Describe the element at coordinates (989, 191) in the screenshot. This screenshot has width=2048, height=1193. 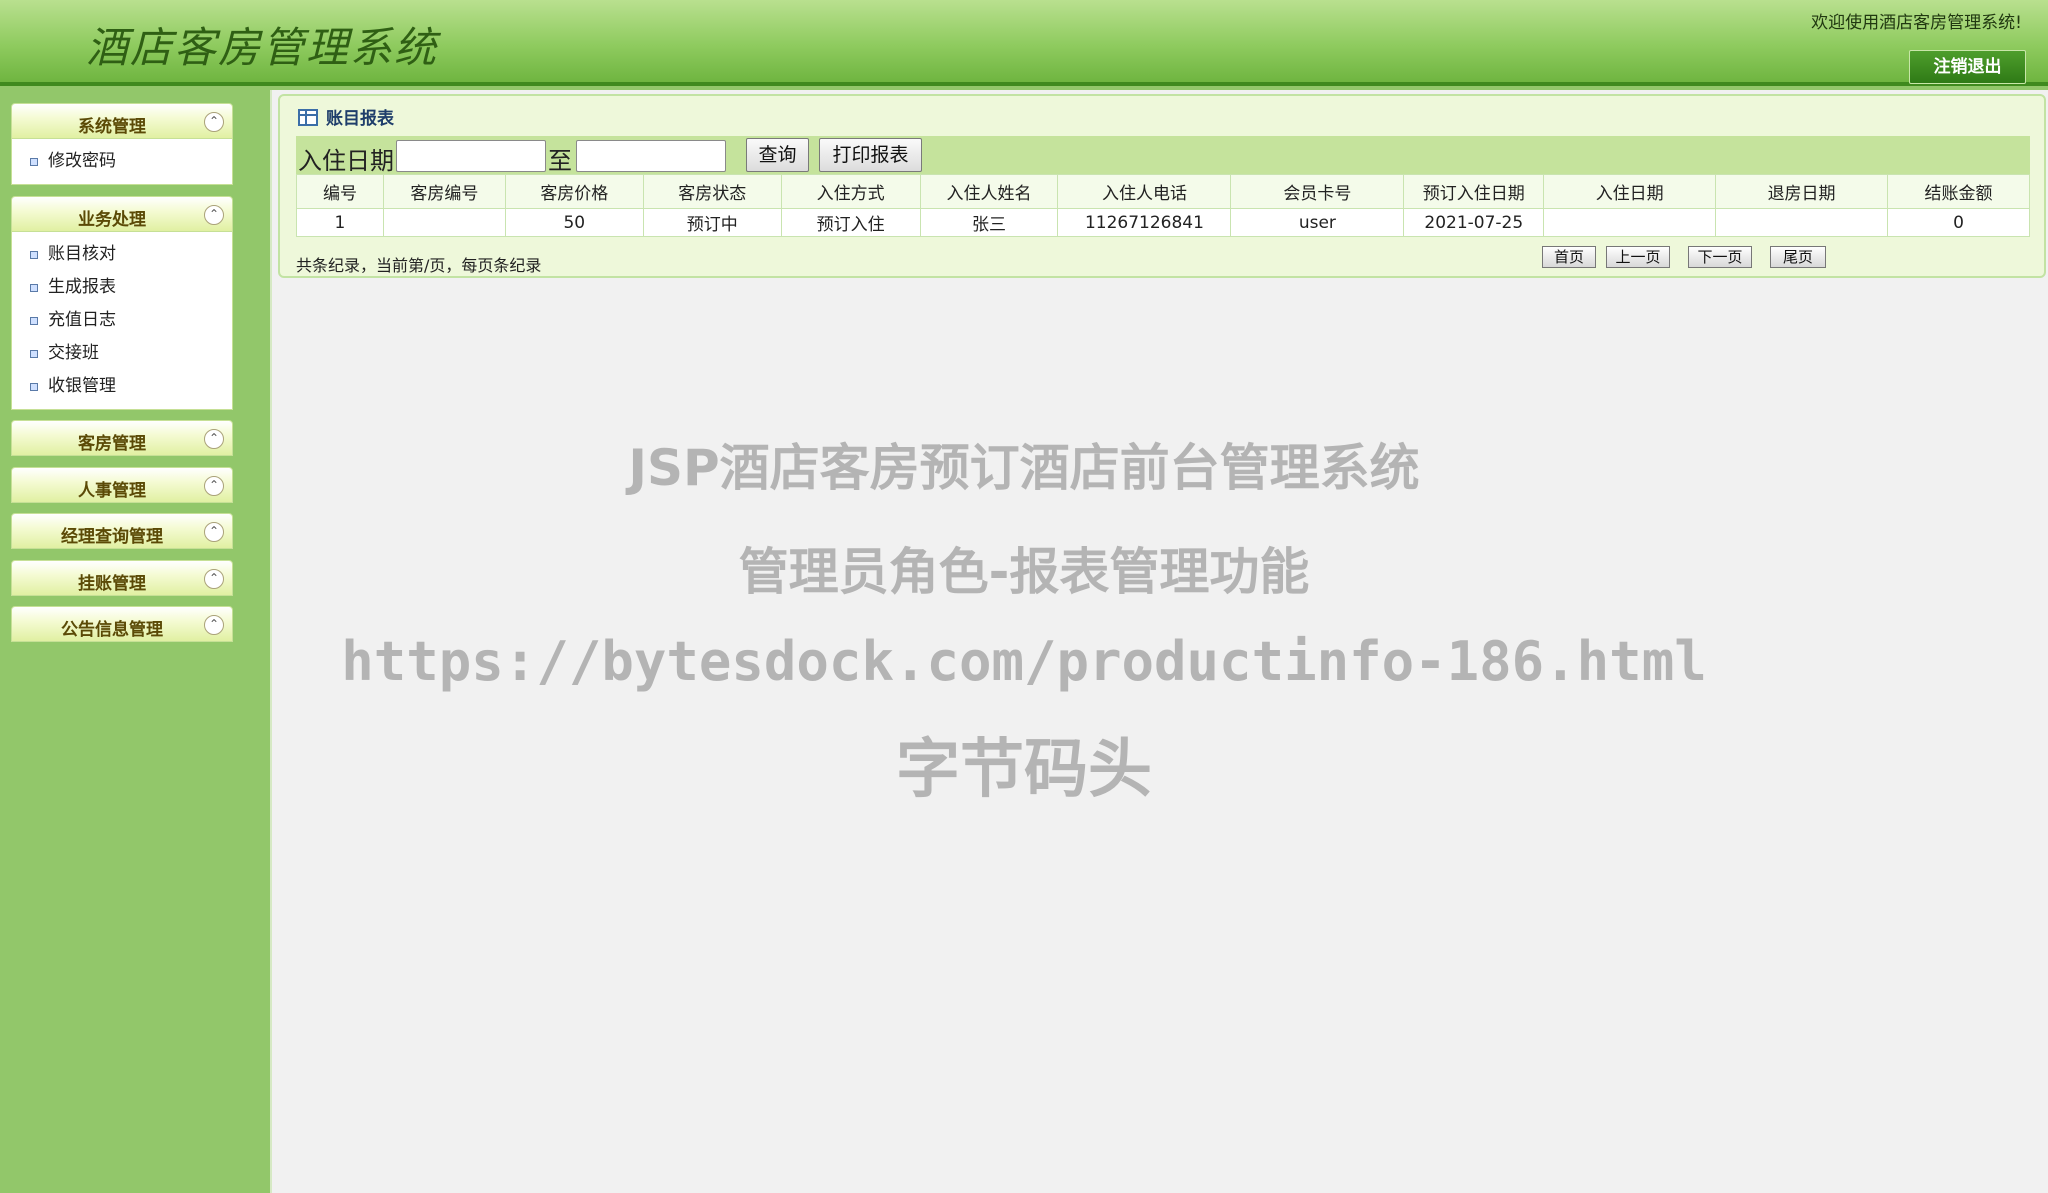
I see `column-header: 入住人姓名` at that location.